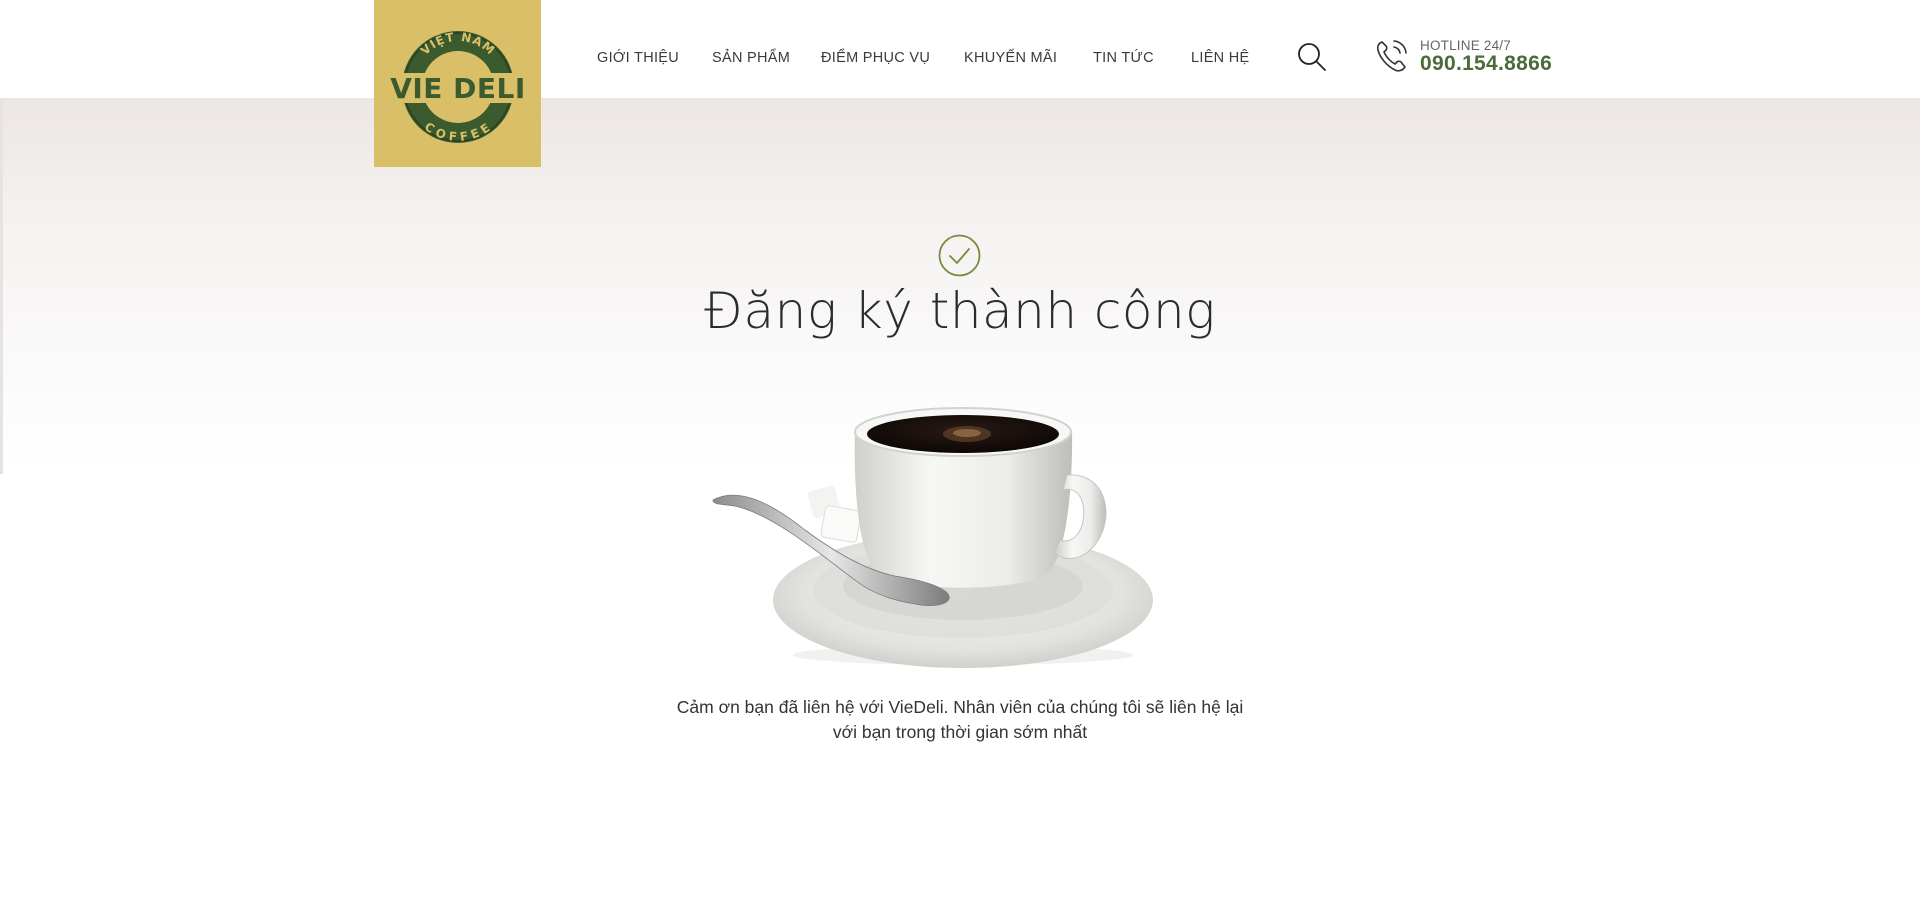  I want to click on message-line-2: với bạn trong thời gian sớm nhất, so click(960, 732).